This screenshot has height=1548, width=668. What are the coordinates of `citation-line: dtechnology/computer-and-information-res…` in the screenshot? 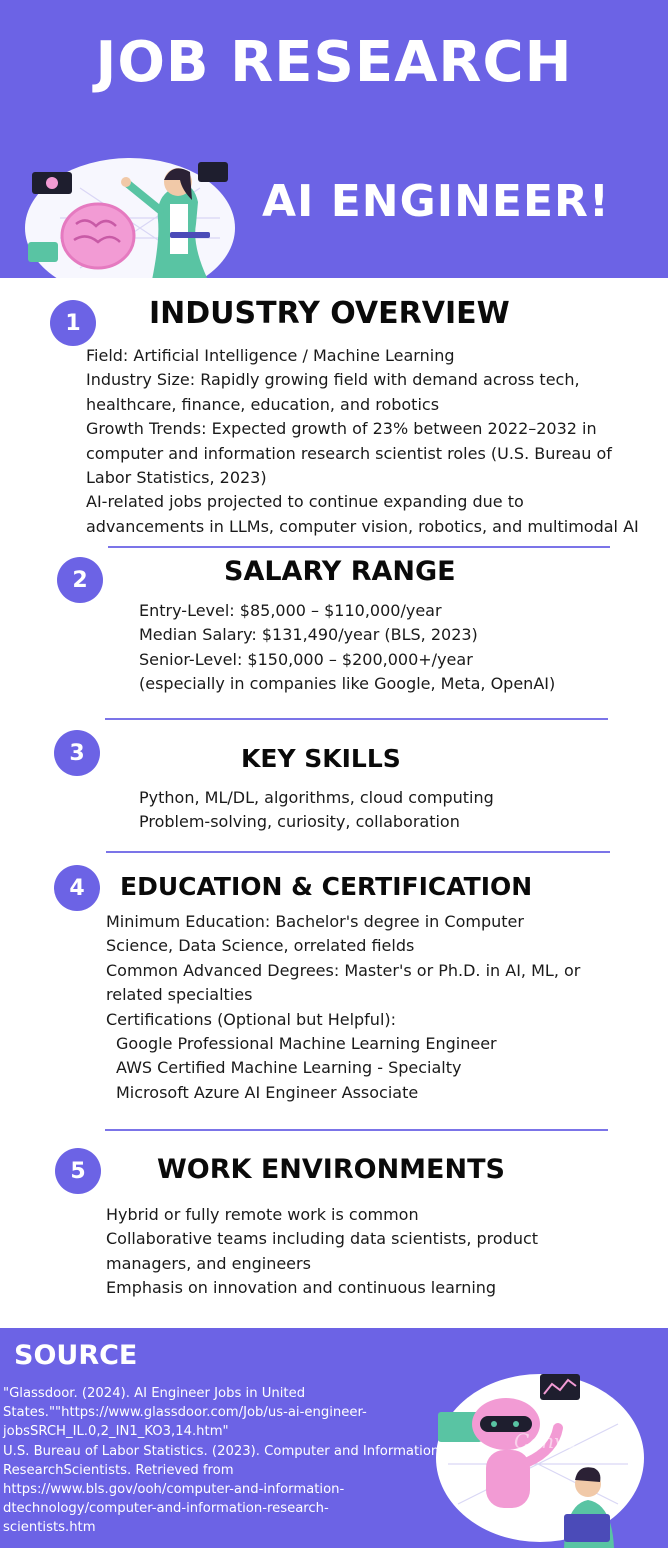 It's located at (166, 1509).